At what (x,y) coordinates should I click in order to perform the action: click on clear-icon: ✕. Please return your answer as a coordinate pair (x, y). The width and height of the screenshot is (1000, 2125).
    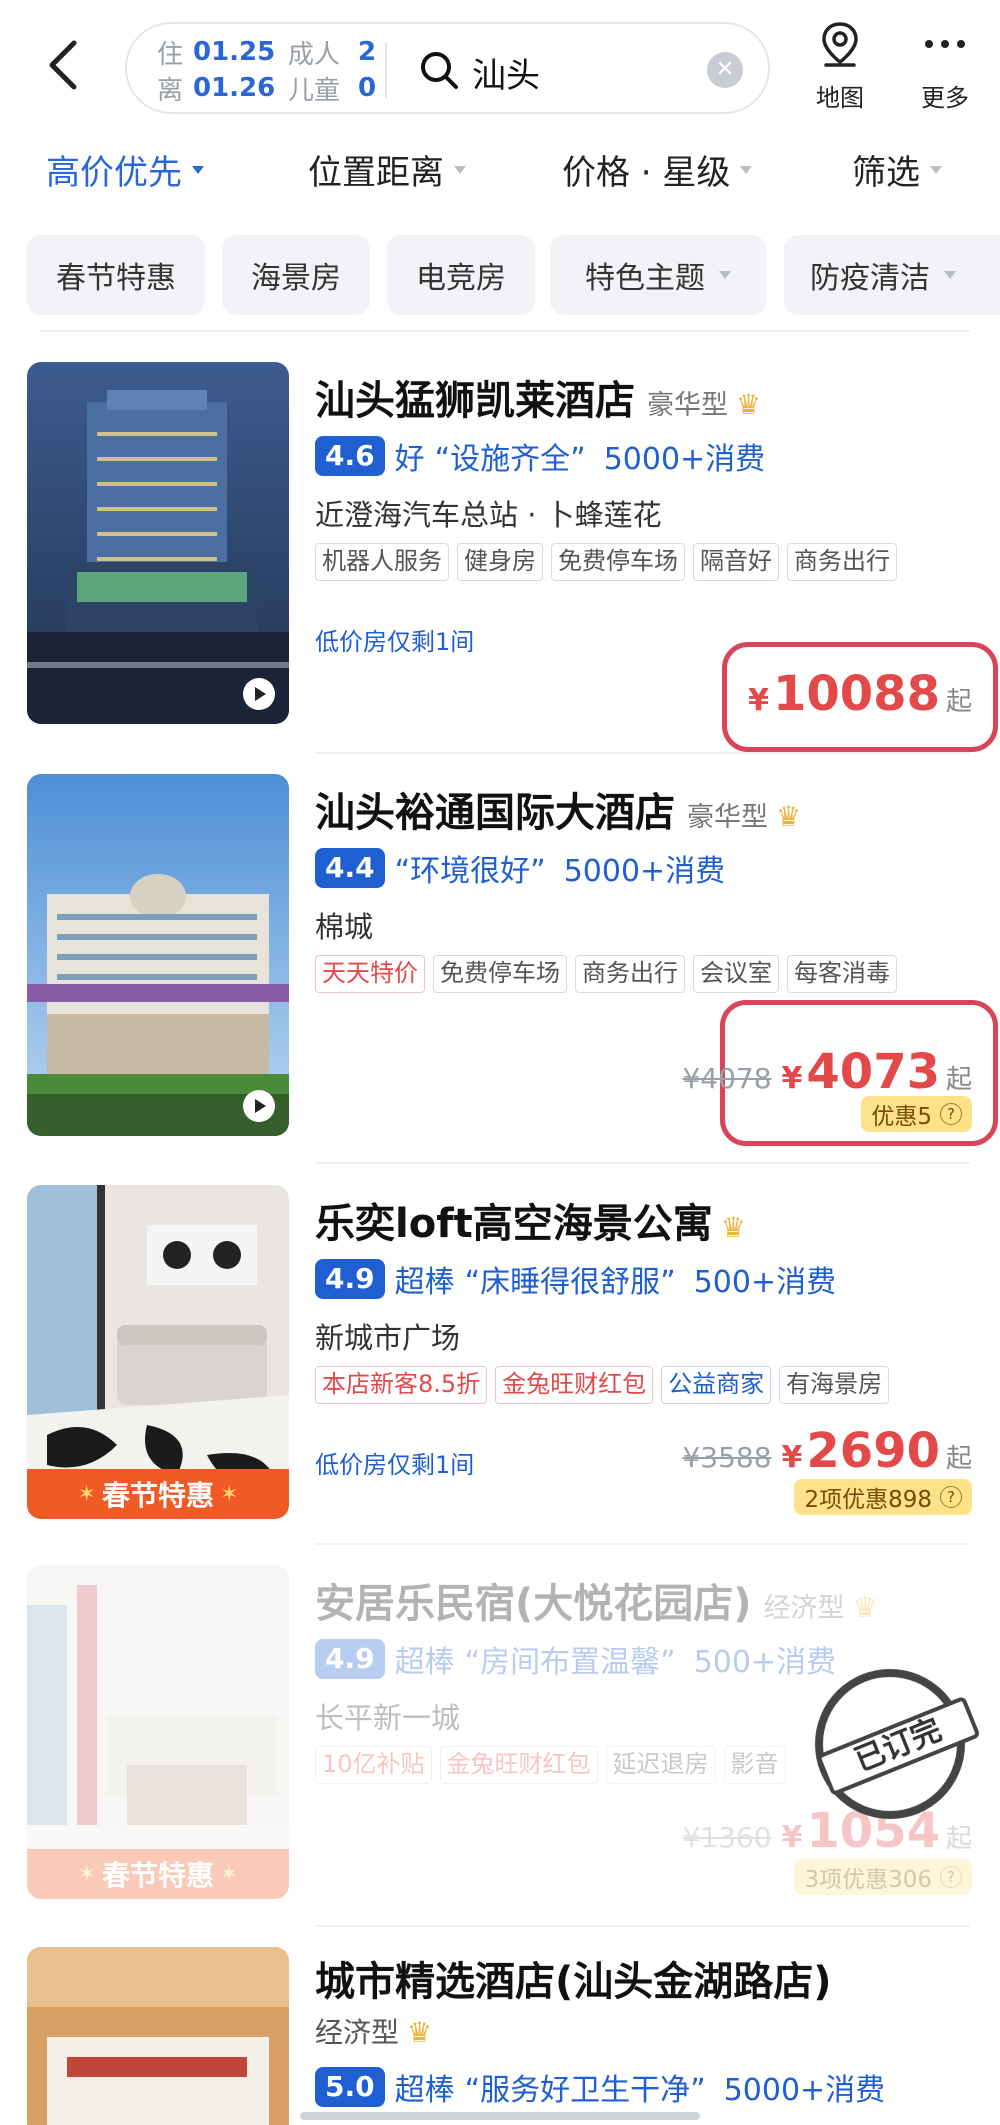
    Looking at the image, I should click on (725, 70).